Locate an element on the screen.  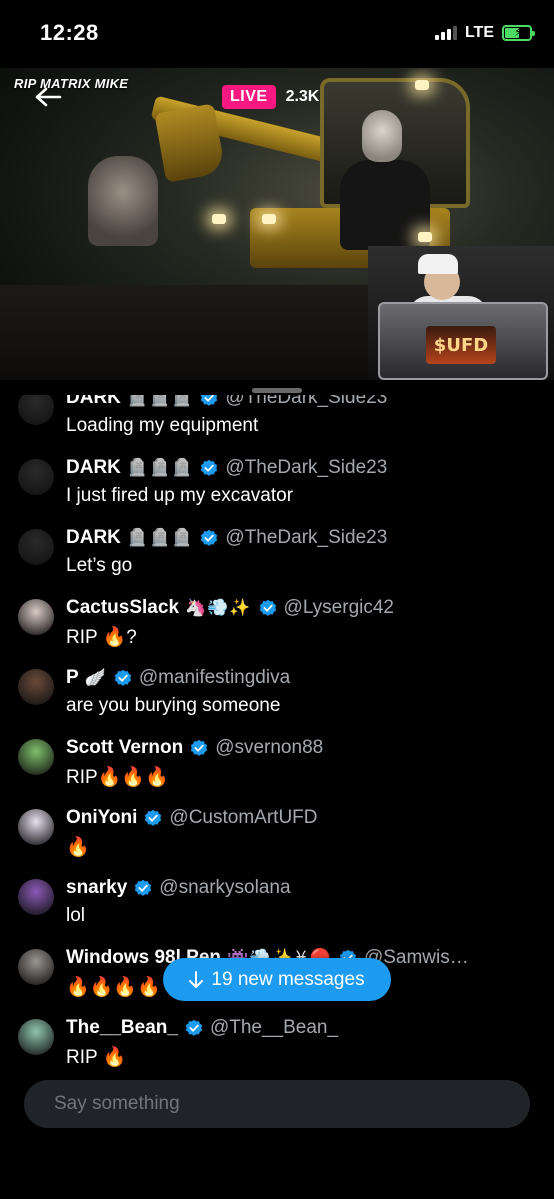
excavator-bucket is located at coordinates (190, 143).